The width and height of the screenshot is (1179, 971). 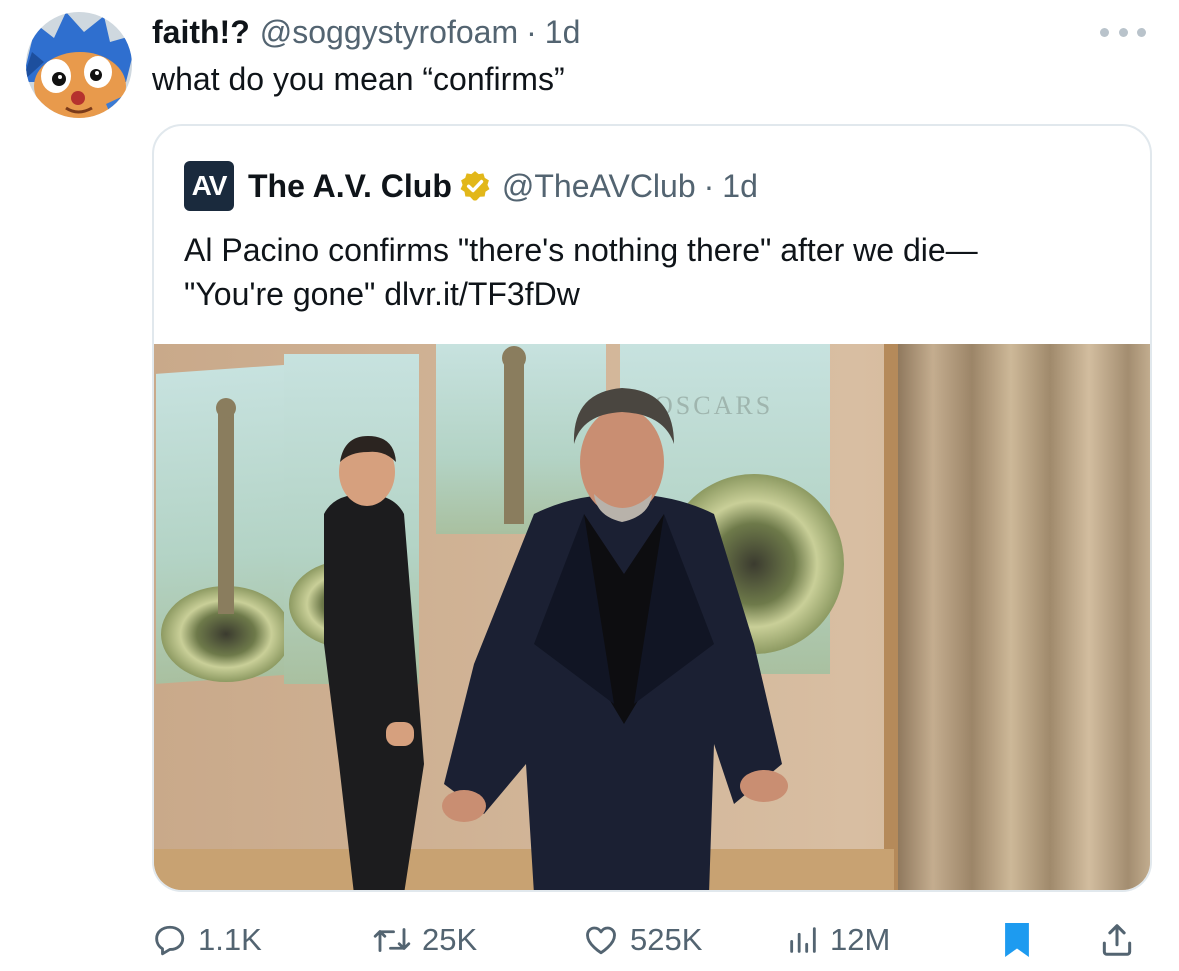 What do you see at coordinates (226, 524) in the screenshot?
I see `oscar-panel-left` at bounding box center [226, 524].